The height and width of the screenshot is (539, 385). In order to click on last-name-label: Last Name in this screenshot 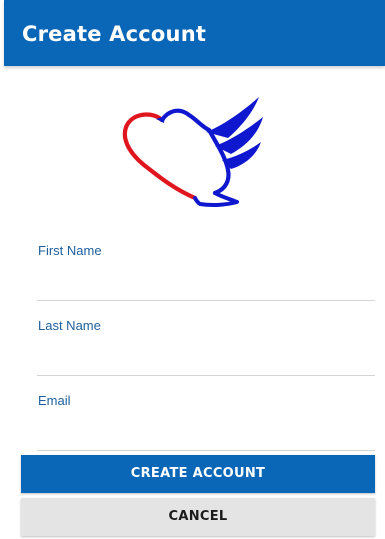, I will do `click(69, 325)`.